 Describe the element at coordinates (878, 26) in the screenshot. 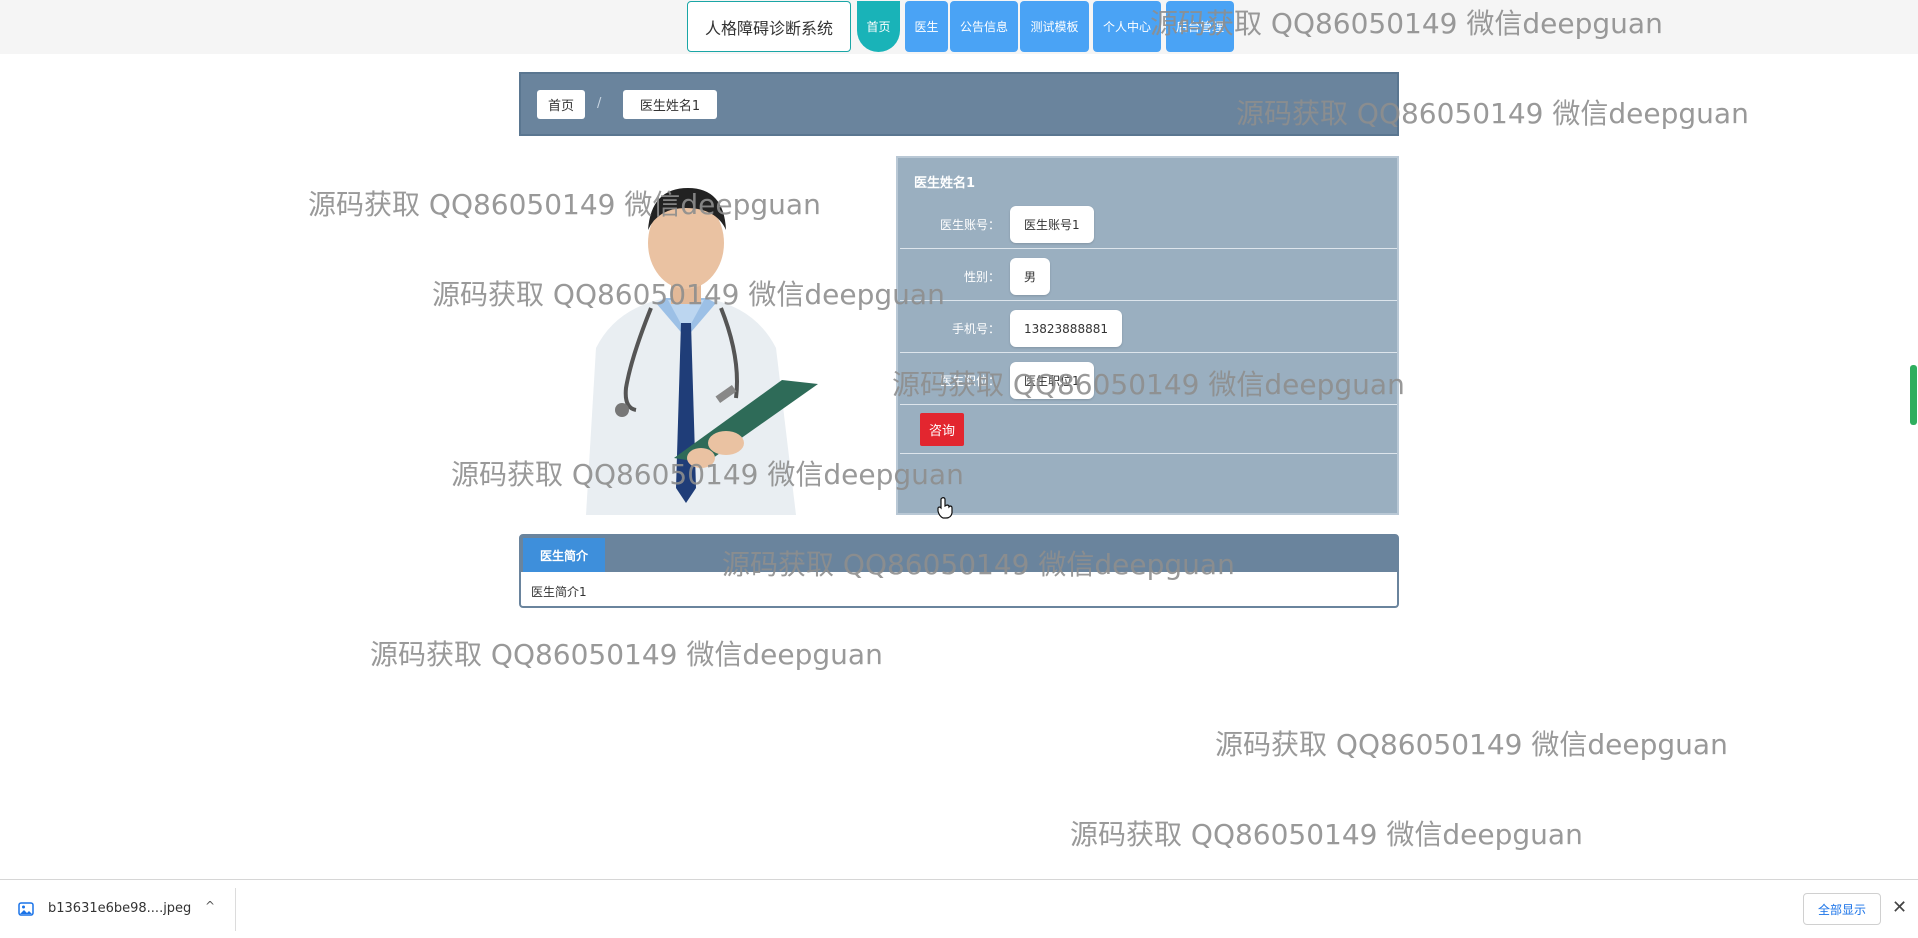

I see `nav-home: 首页` at that location.